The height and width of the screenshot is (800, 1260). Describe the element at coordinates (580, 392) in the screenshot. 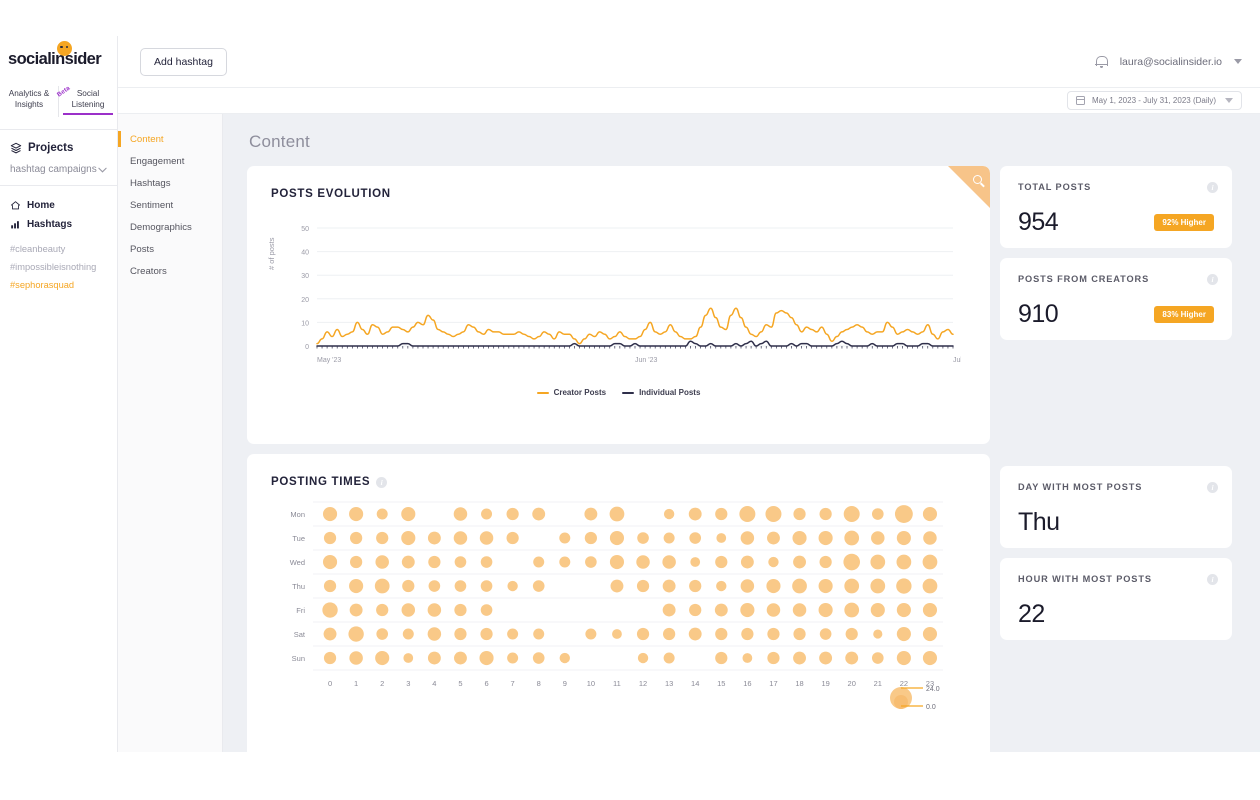

I see `legend-label: Creator Posts` at that location.